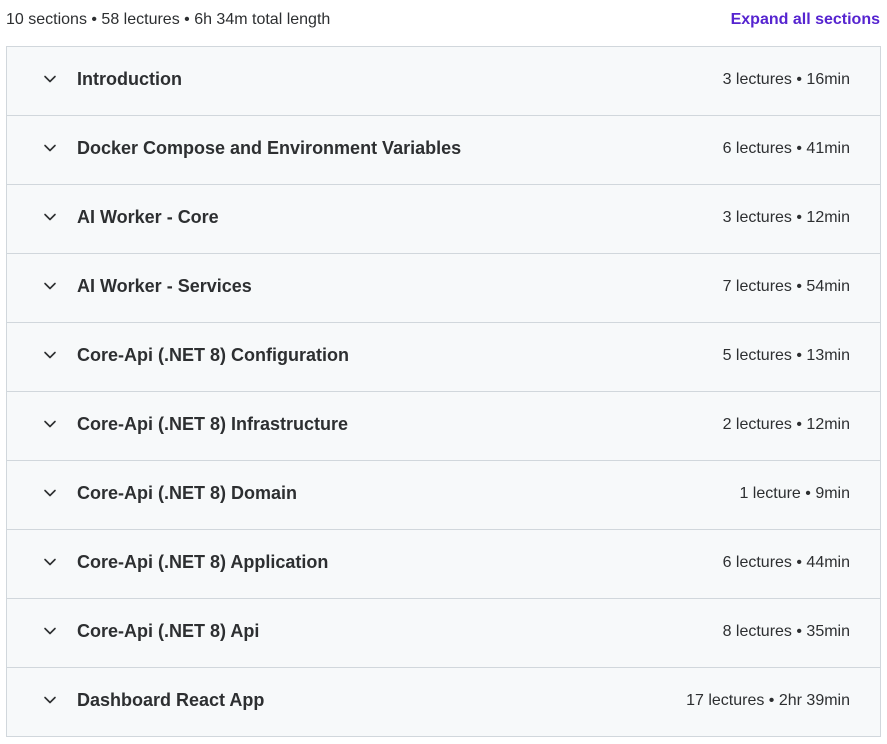 This screenshot has height=744, width=887. I want to click on curriculum-section: Introduction 3 lectures • 16min, so click(443, 81).